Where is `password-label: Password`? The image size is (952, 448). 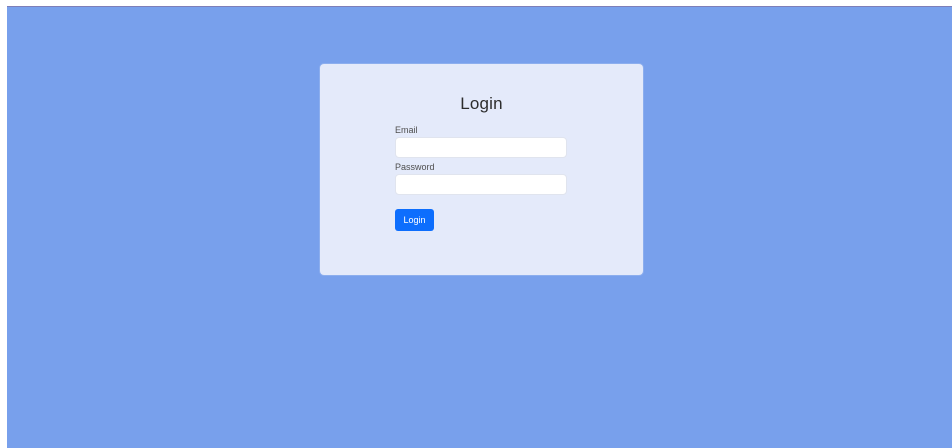
password-label: Password is located at coordinates (415, 167).